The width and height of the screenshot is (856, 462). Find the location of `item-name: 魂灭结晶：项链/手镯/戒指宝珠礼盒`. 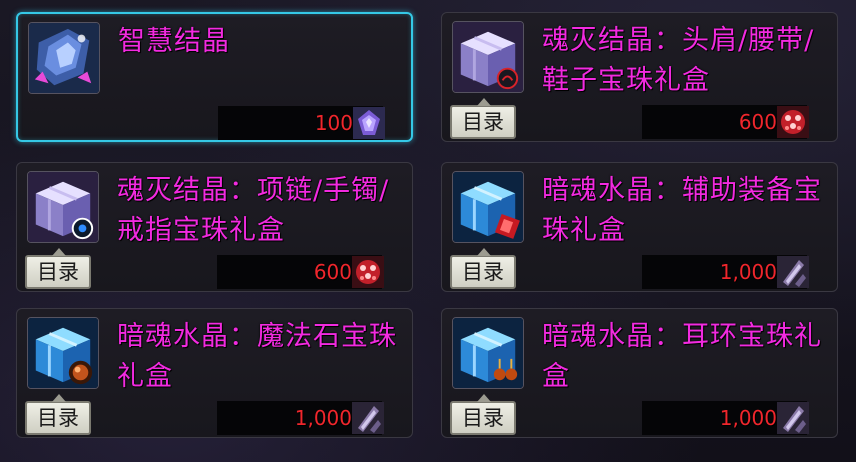

item-name: 魂灭结晶：项链/手镯/戒指宝珠礼盒 is located at coordinates (253, 210).